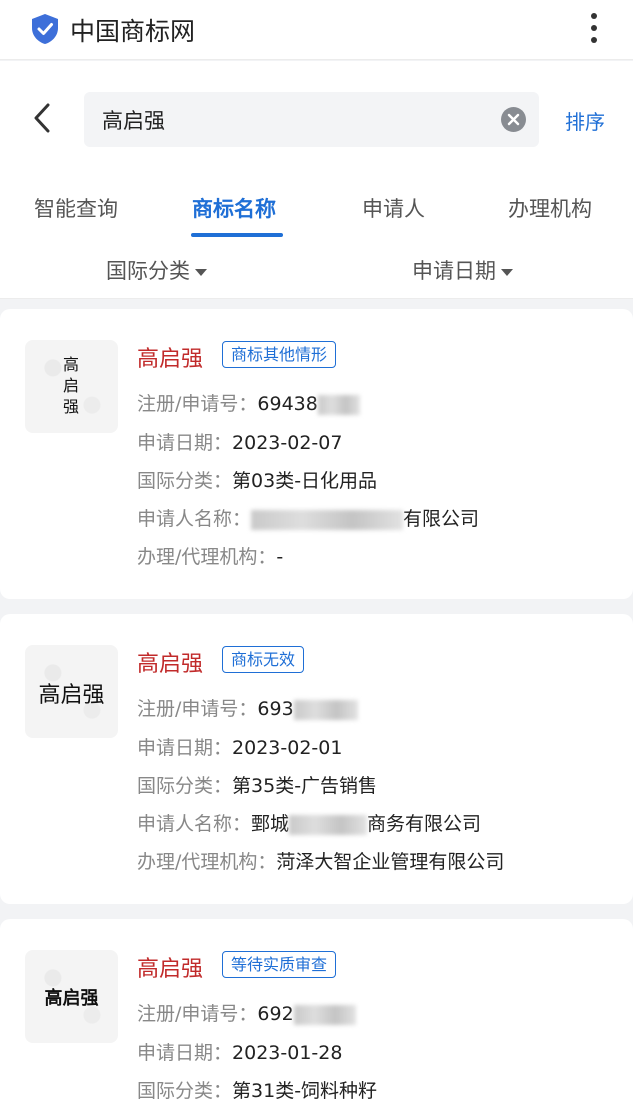 The width and height of the screenshot is (633, 1116). I want to click on agency-value: 菏泽大智企业管理有限公司, so click(390, 862).